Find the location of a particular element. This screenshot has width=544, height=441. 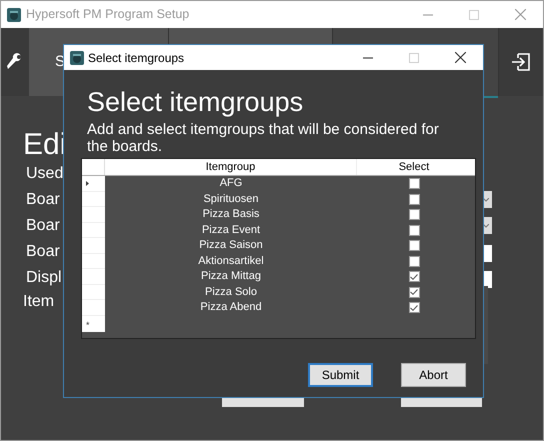

field-label: Item is located at coordinates (38, 302).